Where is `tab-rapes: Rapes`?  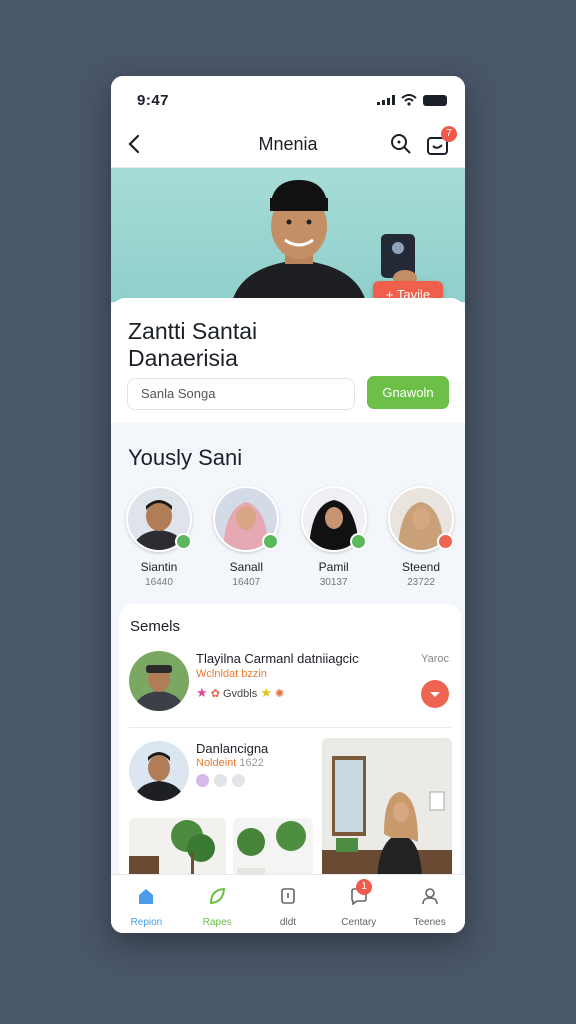 tab-rapes: Rapes is located at coordinates (217, 904).